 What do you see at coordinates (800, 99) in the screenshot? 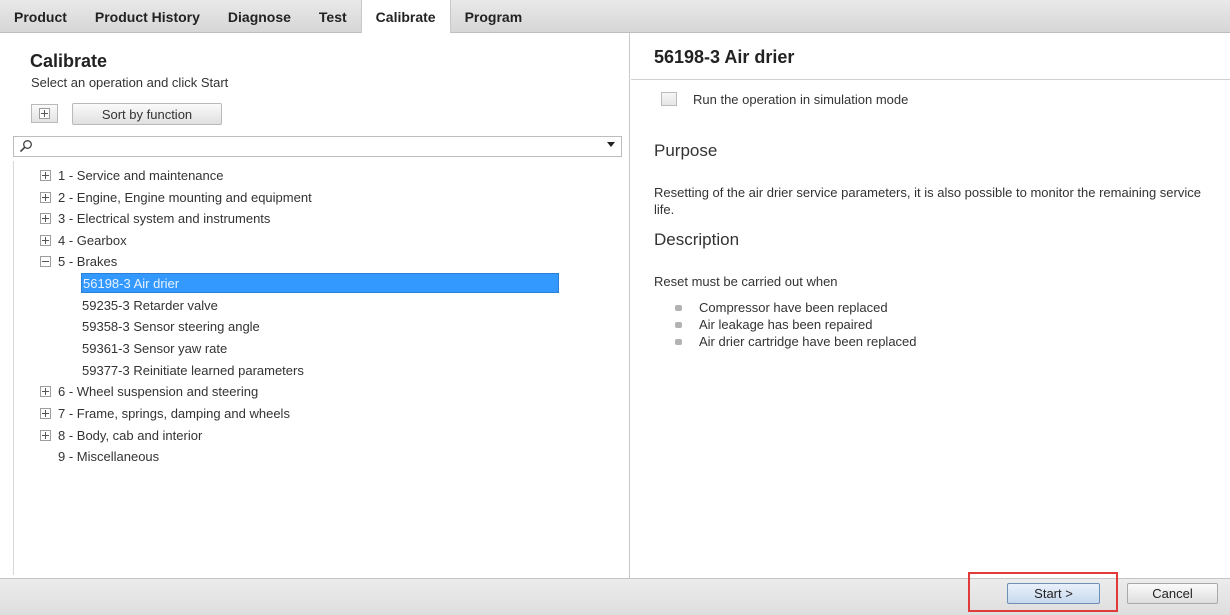
I see `simulation-label: Run the operation in simulation mode` at bounding box center [800, 99].